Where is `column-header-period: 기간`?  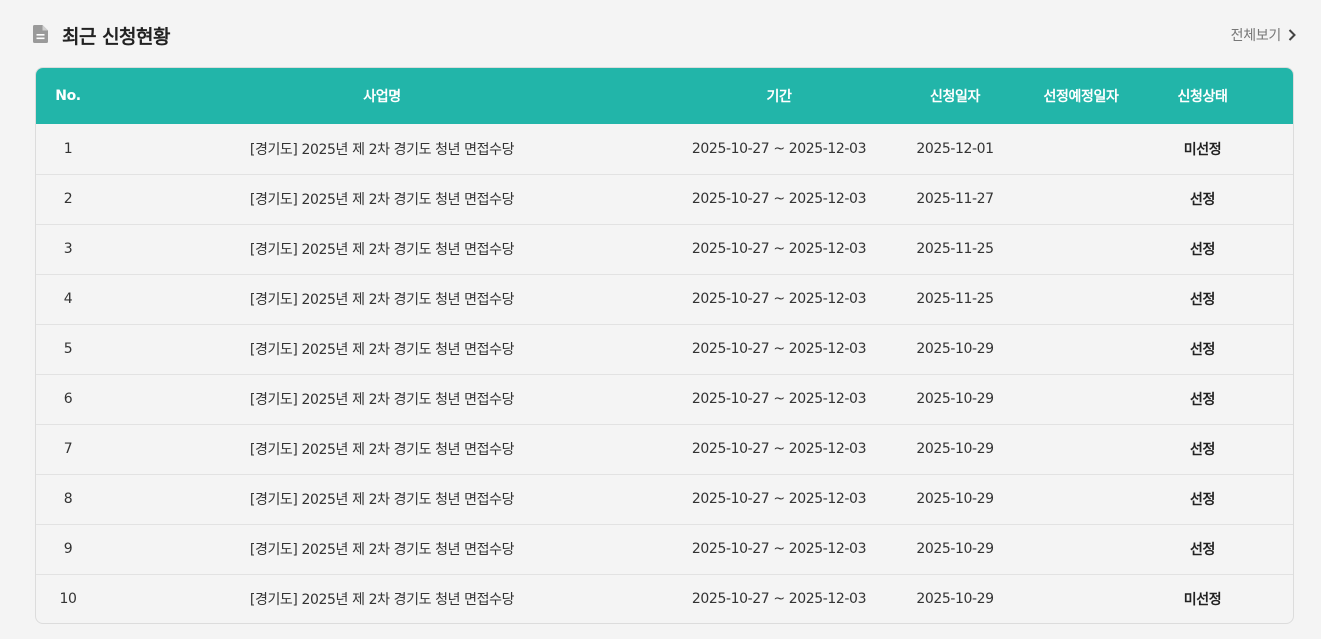 column-header-period: 기간 is located at coordinates (779, 97).